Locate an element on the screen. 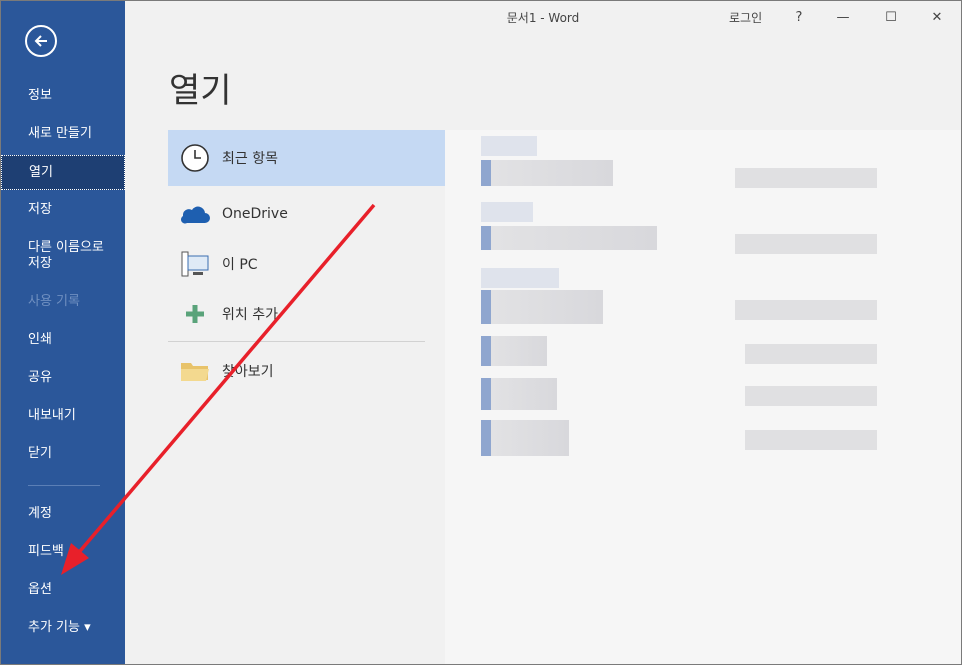 The height and width of the screenshot is (665, 962). location-label: 찾아보기 is located at coordinates (248, 372).